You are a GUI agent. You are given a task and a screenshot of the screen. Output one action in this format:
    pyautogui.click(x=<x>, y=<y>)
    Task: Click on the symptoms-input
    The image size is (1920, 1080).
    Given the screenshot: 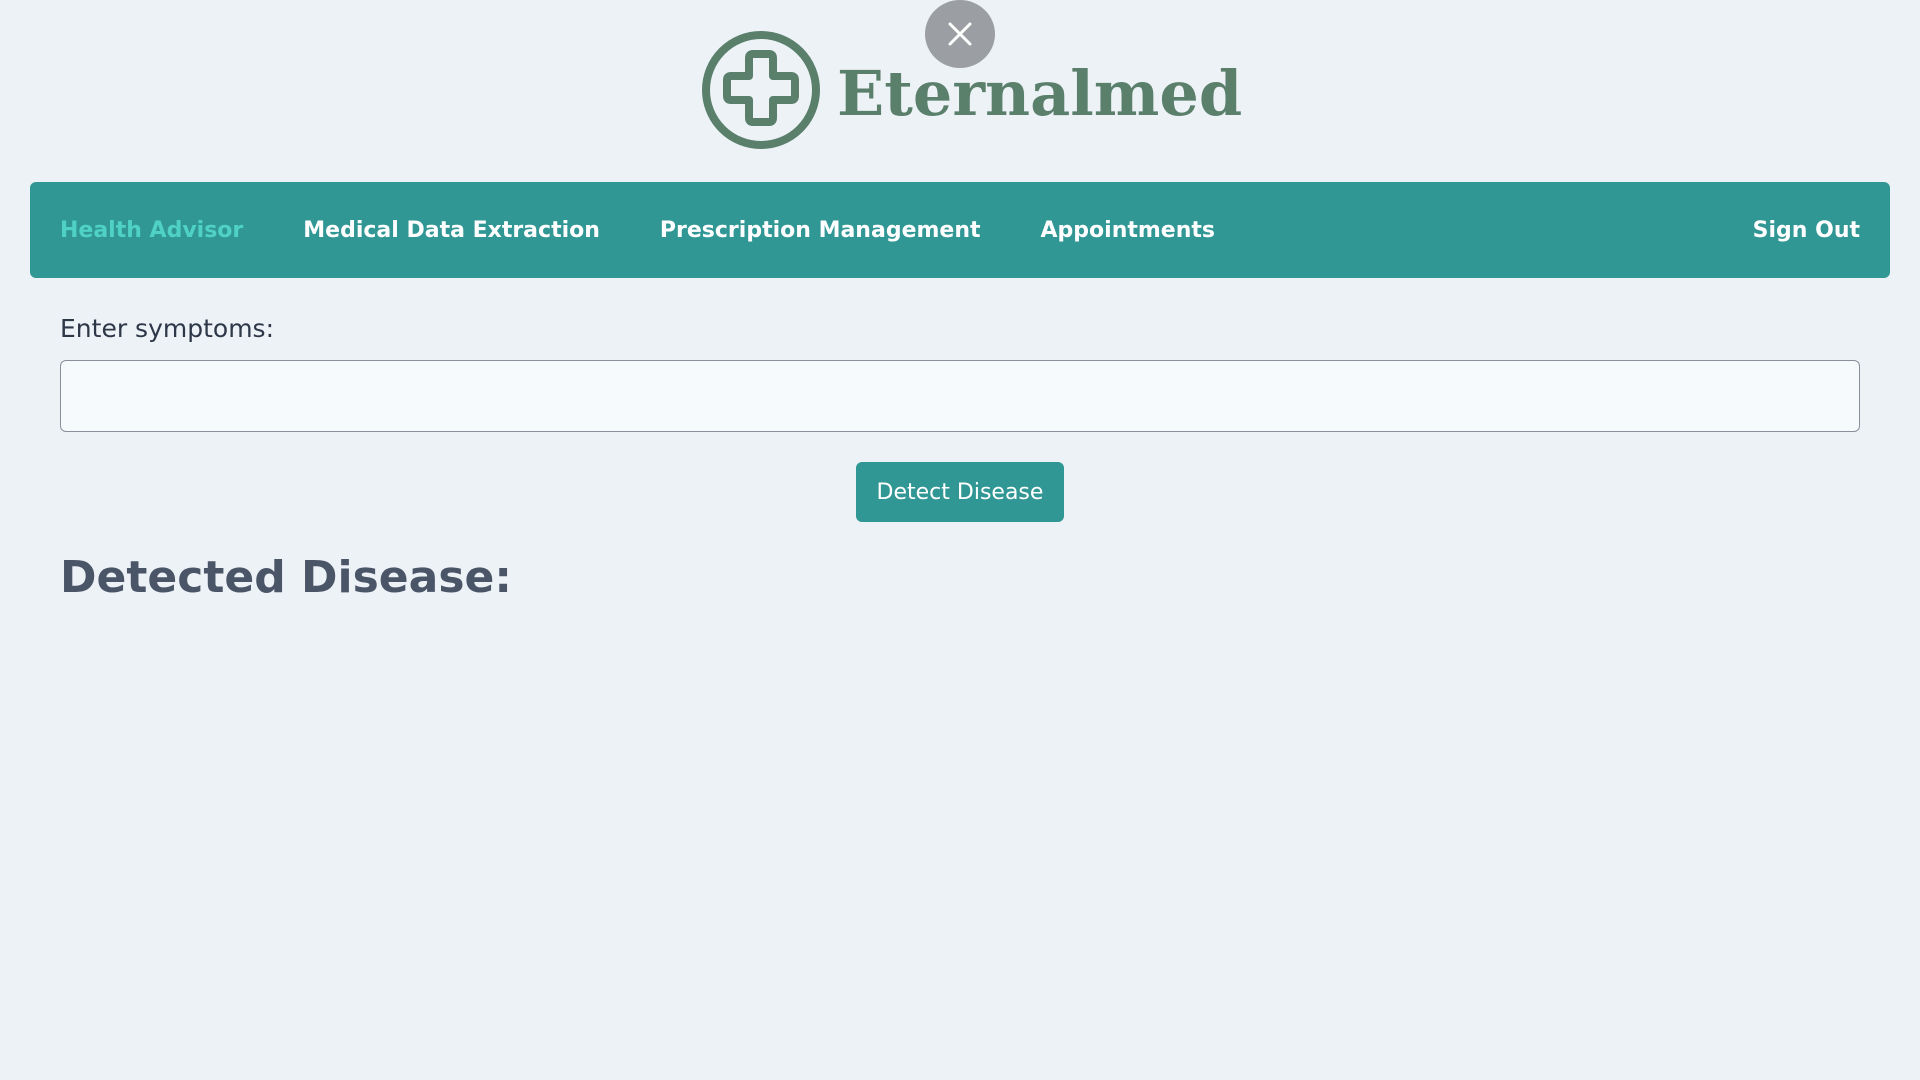 What is the action you would take?
    pyautogui.click(x=960, y=396)
    